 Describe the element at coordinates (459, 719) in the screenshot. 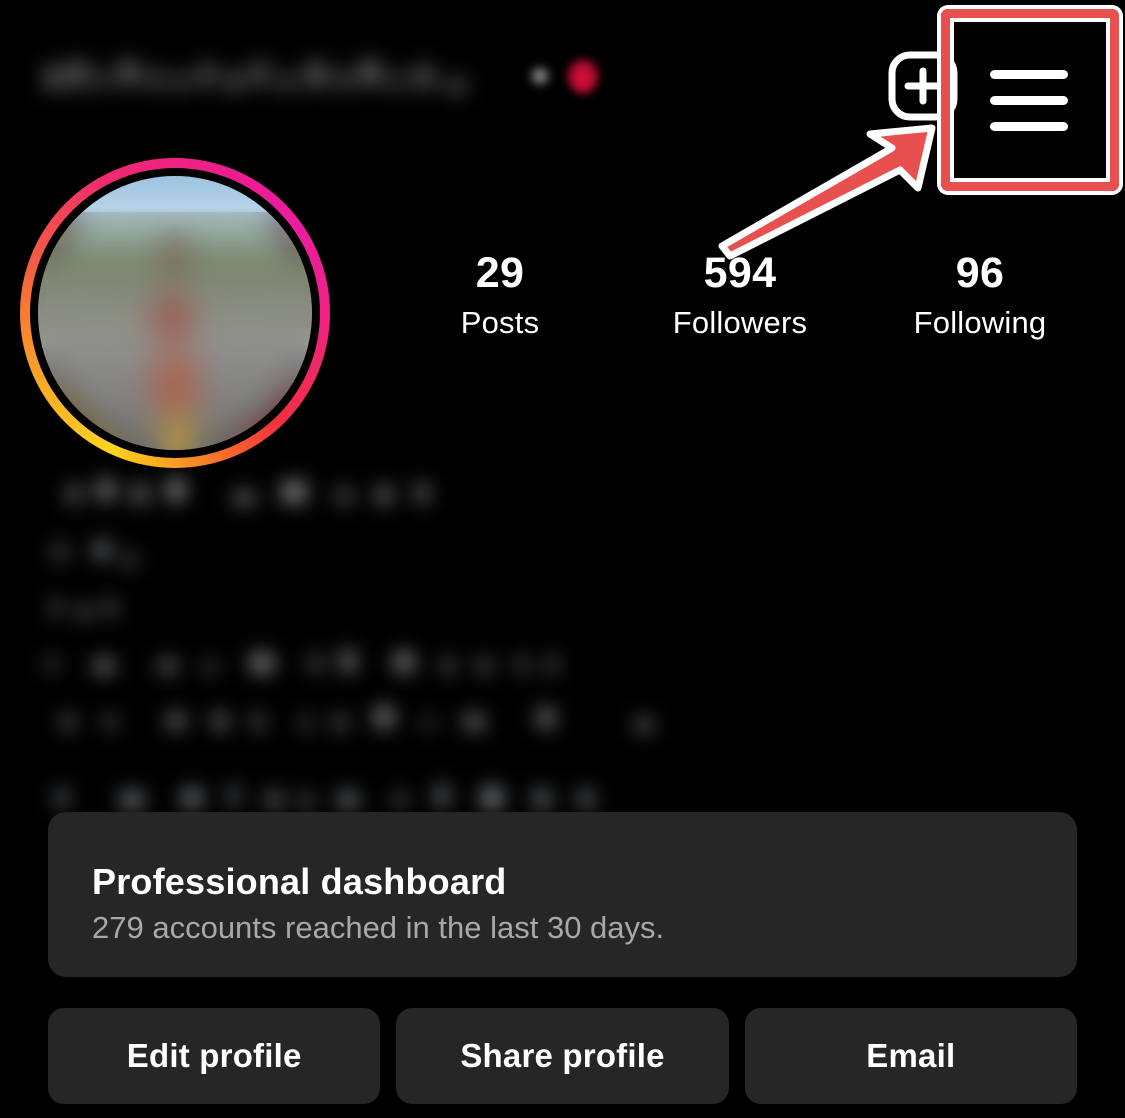

I see `bio-line-5-redacted` at that location.